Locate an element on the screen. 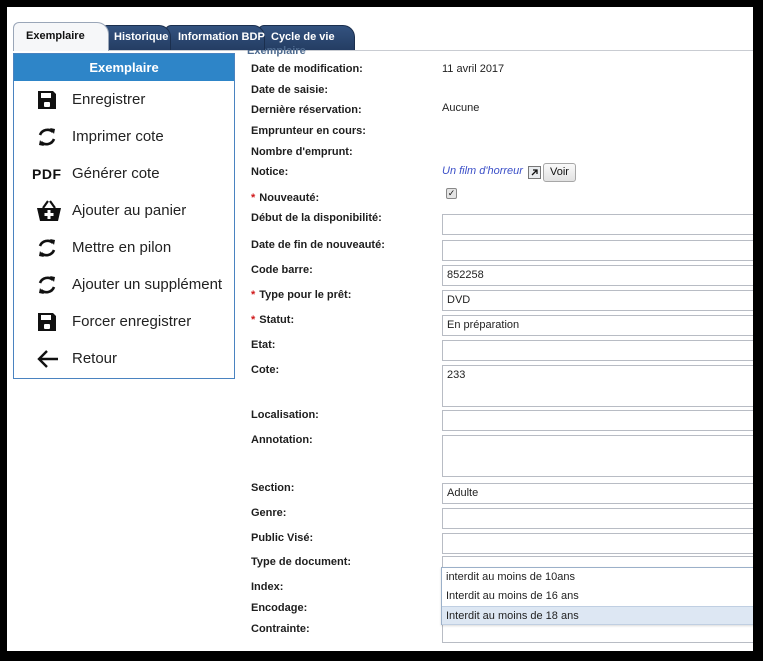 This screenshot has width=763, height=661. annotation-textarea is located at coordinates (597, 456).